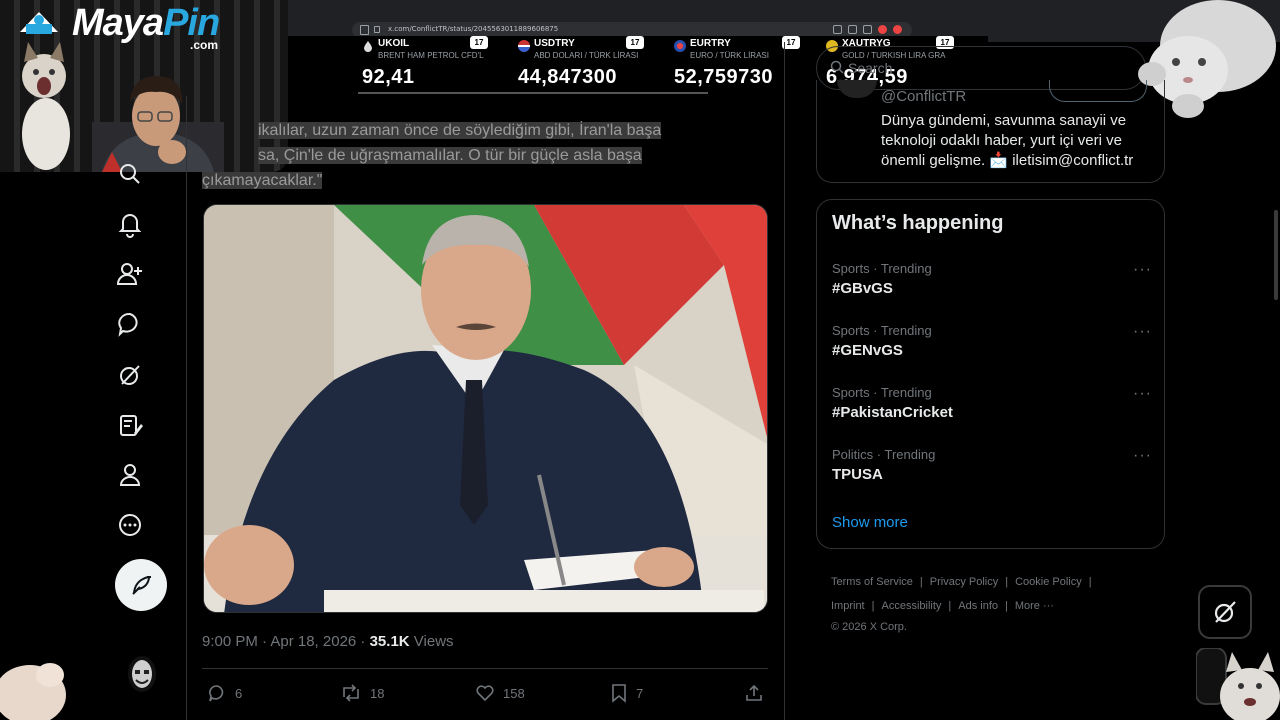 This screenshot has height=720, width=1280. What do you see at coordinates (130, 174) in the screenshot?
I see `explore-search-icon` at bounding box center [130, 174].